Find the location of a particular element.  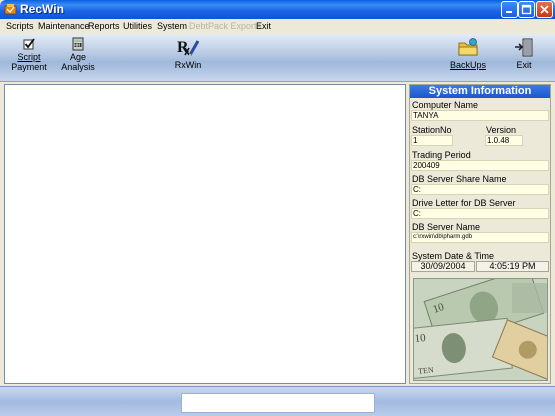

version-value: 1.0.48 is located at coordinates (504, 140).